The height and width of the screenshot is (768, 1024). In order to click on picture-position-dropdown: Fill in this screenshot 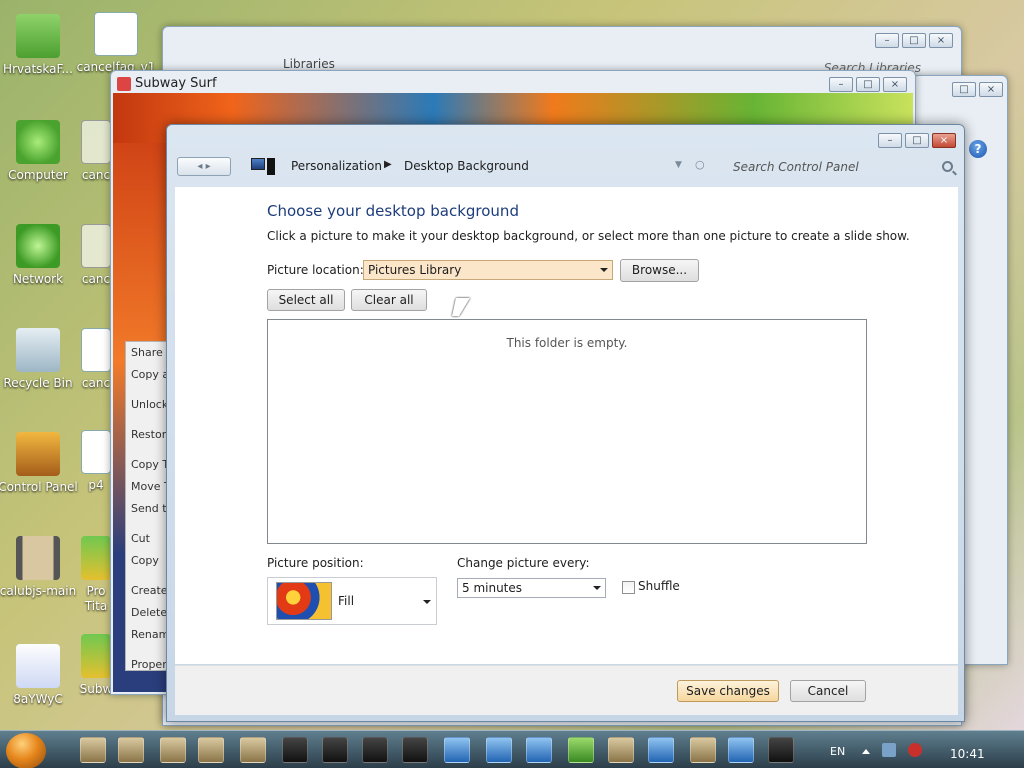, I will do `click(352, 601)`.